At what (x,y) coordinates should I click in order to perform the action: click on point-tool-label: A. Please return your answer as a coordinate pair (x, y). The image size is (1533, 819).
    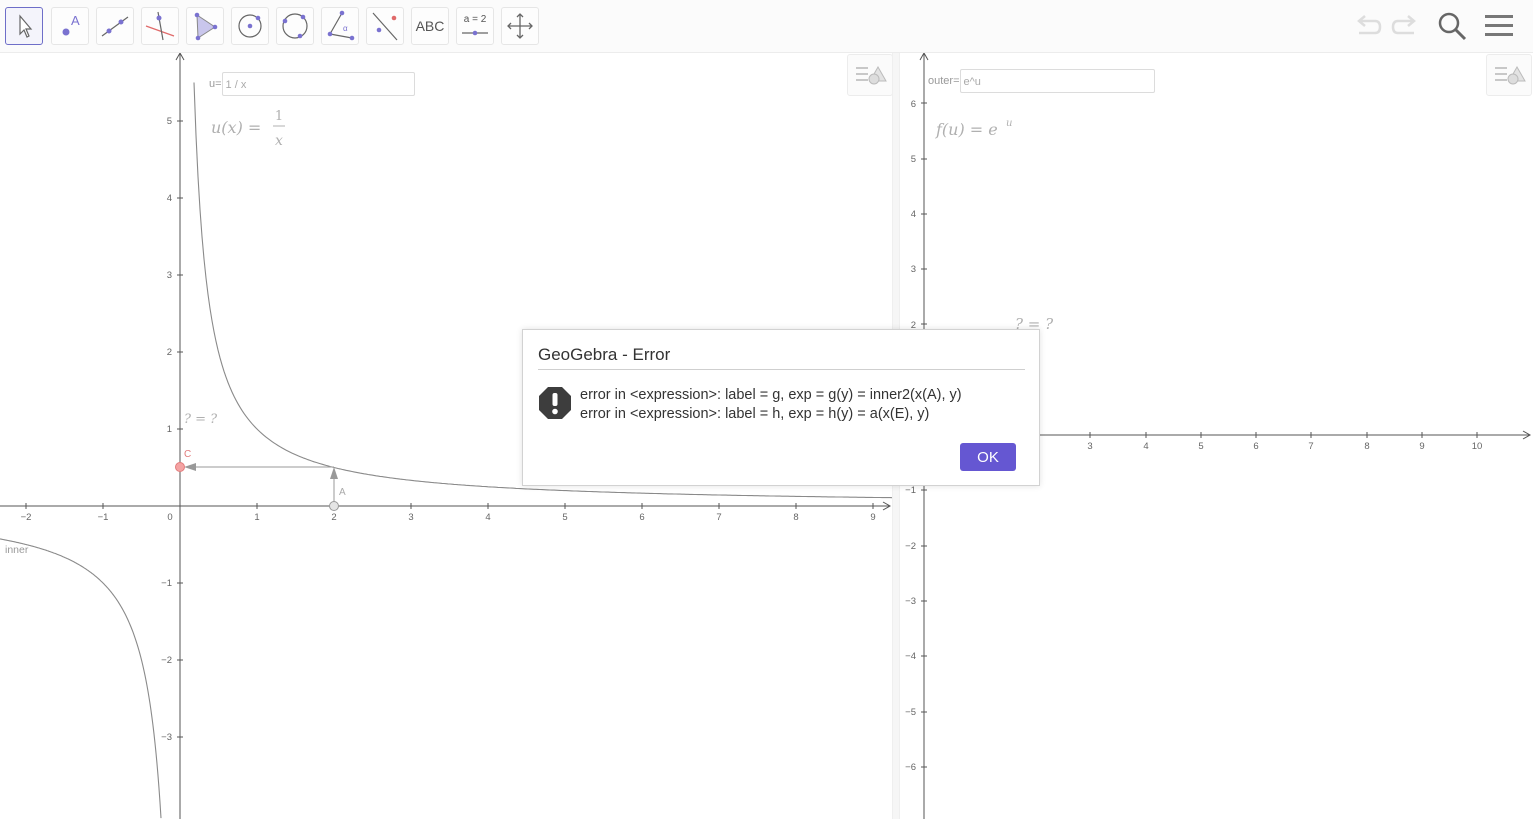
    Looking at the image, I should click on (75, 20).